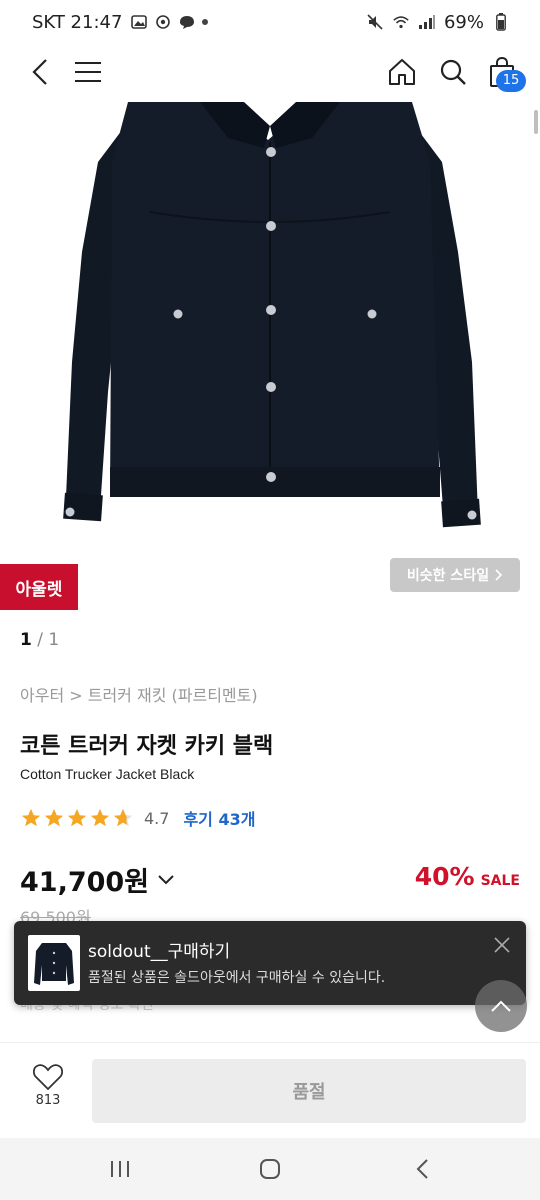  What do you see at coordinates (444, 876) in the screenshot?
I see `discount-percent: 40%` at bounding box center [444, 876].